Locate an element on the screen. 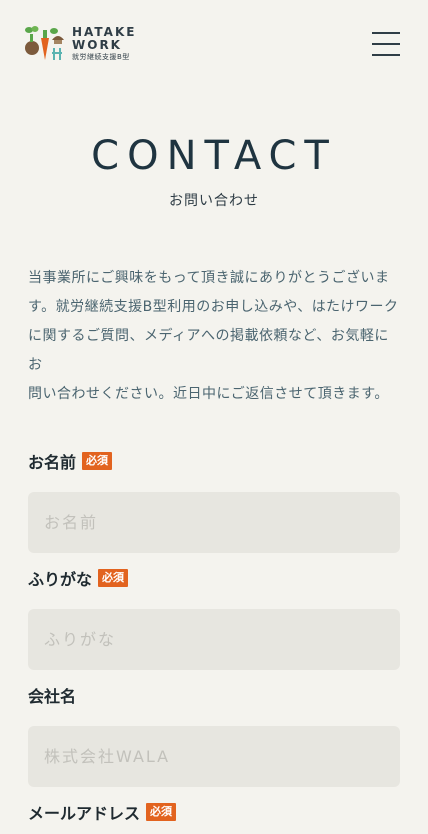 This screenshot has height=834, width=428. hatake-work-logo: HATAKE WORK 就労継続支援B型 is located at coordinates (80, 43).